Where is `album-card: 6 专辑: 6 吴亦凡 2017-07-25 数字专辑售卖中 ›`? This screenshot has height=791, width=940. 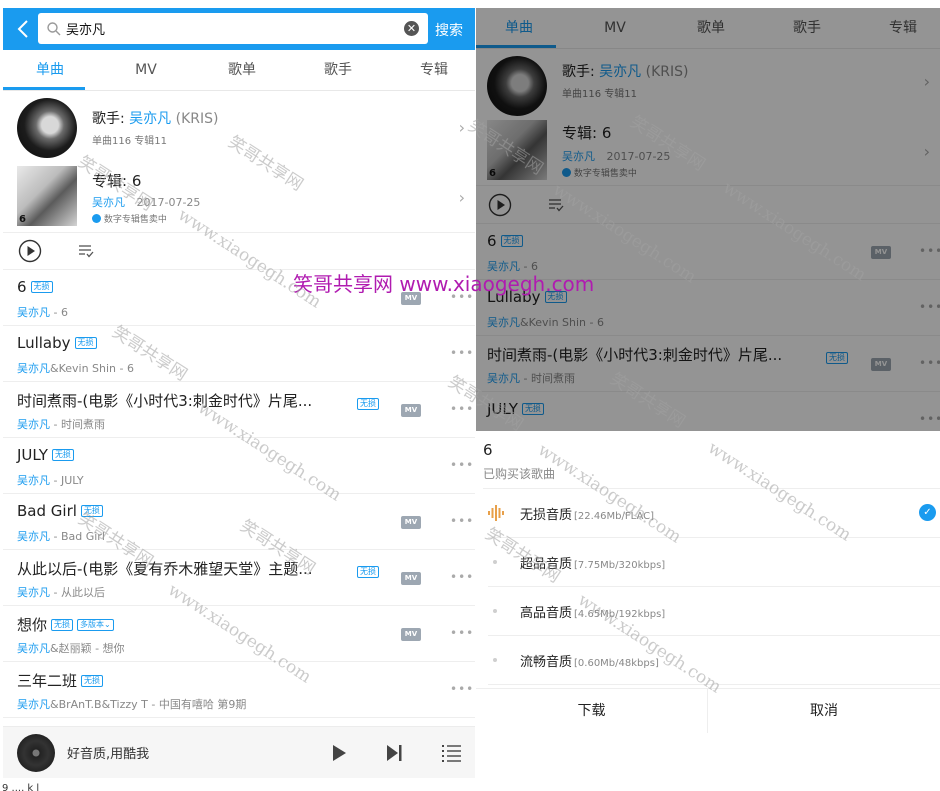 album-card: 6 专辑: 6 吴亦凡 2017-07-25 数字专辑售卖中 › is located at coordinates (239, 199).